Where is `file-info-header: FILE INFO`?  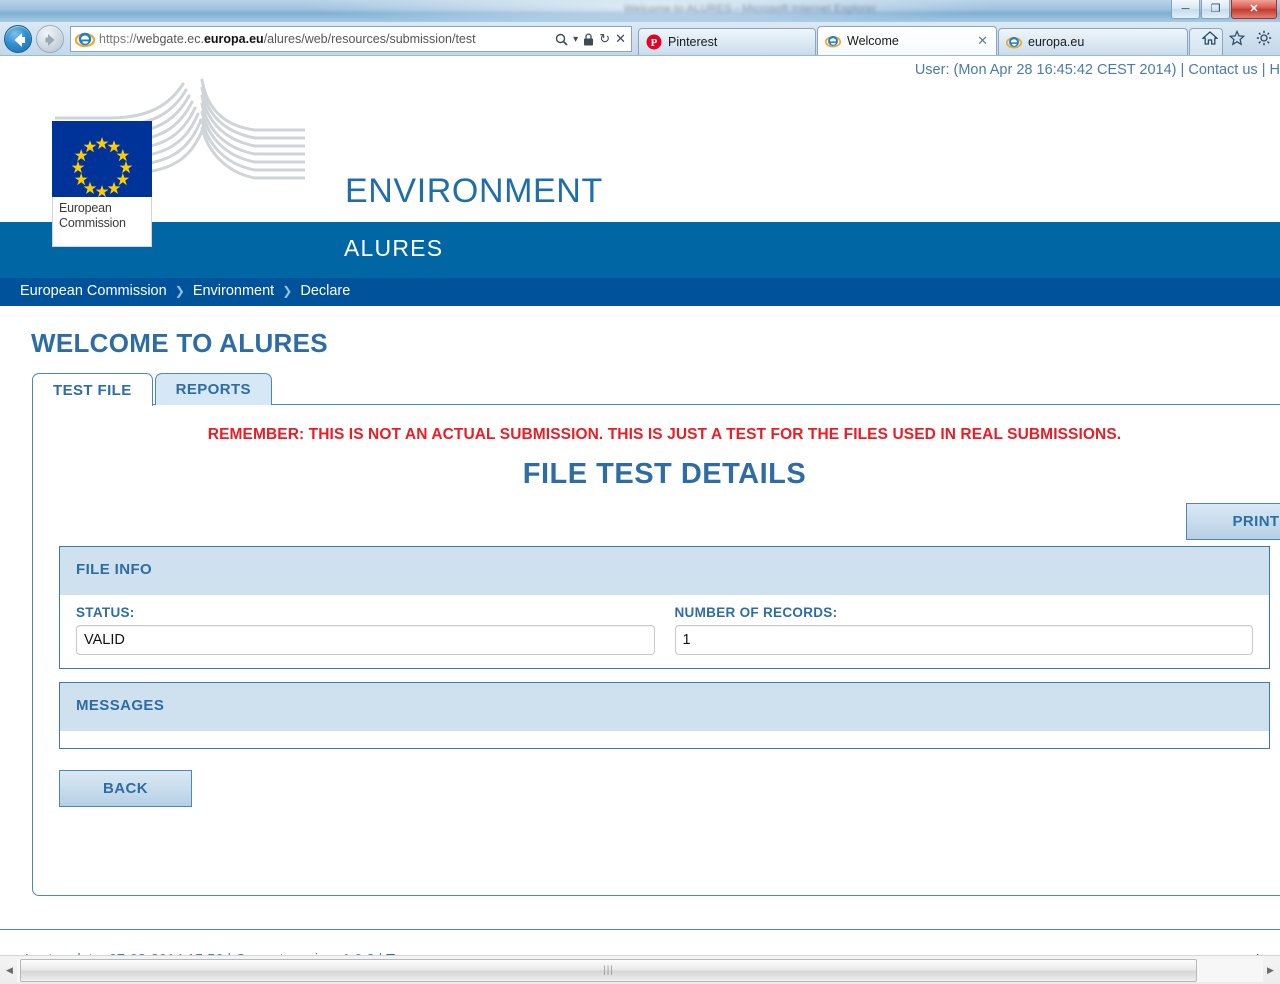
file-info-header: FILE INFO is located at coordinates (664, 571).